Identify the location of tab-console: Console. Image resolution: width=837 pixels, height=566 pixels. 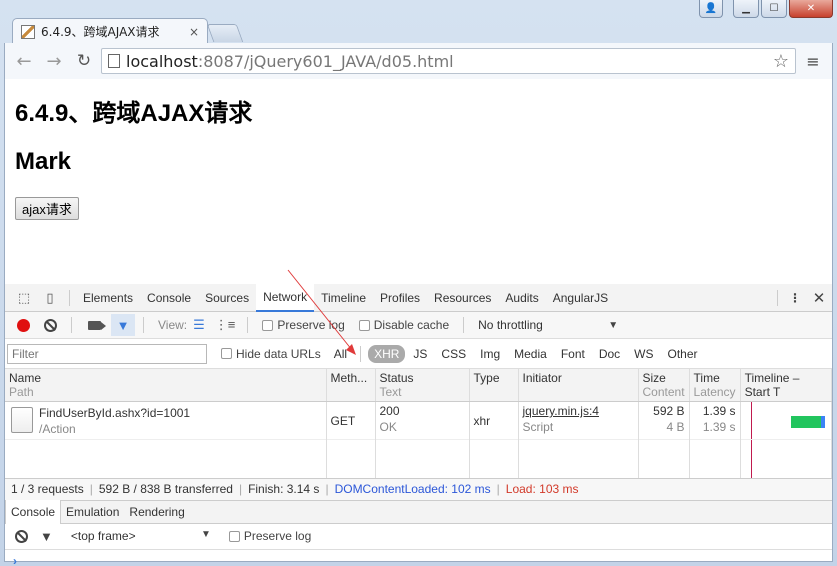
(169, 298).